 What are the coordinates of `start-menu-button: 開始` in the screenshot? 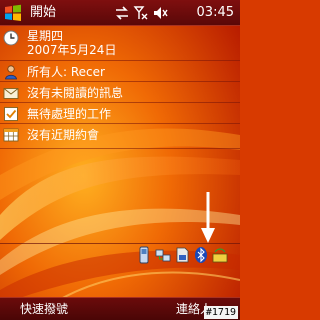 It's located at (43, 13).